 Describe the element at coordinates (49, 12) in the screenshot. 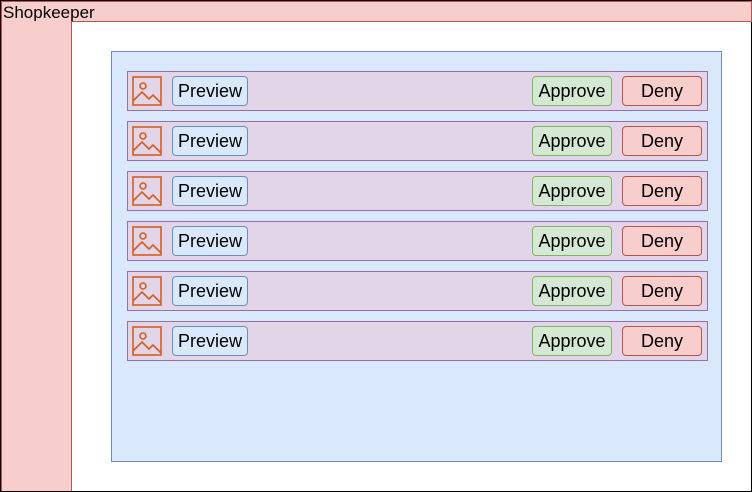

I see `app-title: Shopkeeper` at that location.